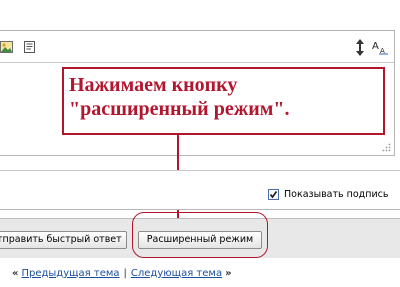  What do you see at coordinates (29, 47) in the screenshot?
I see `quote-icon` at bounding box center [29, 47].